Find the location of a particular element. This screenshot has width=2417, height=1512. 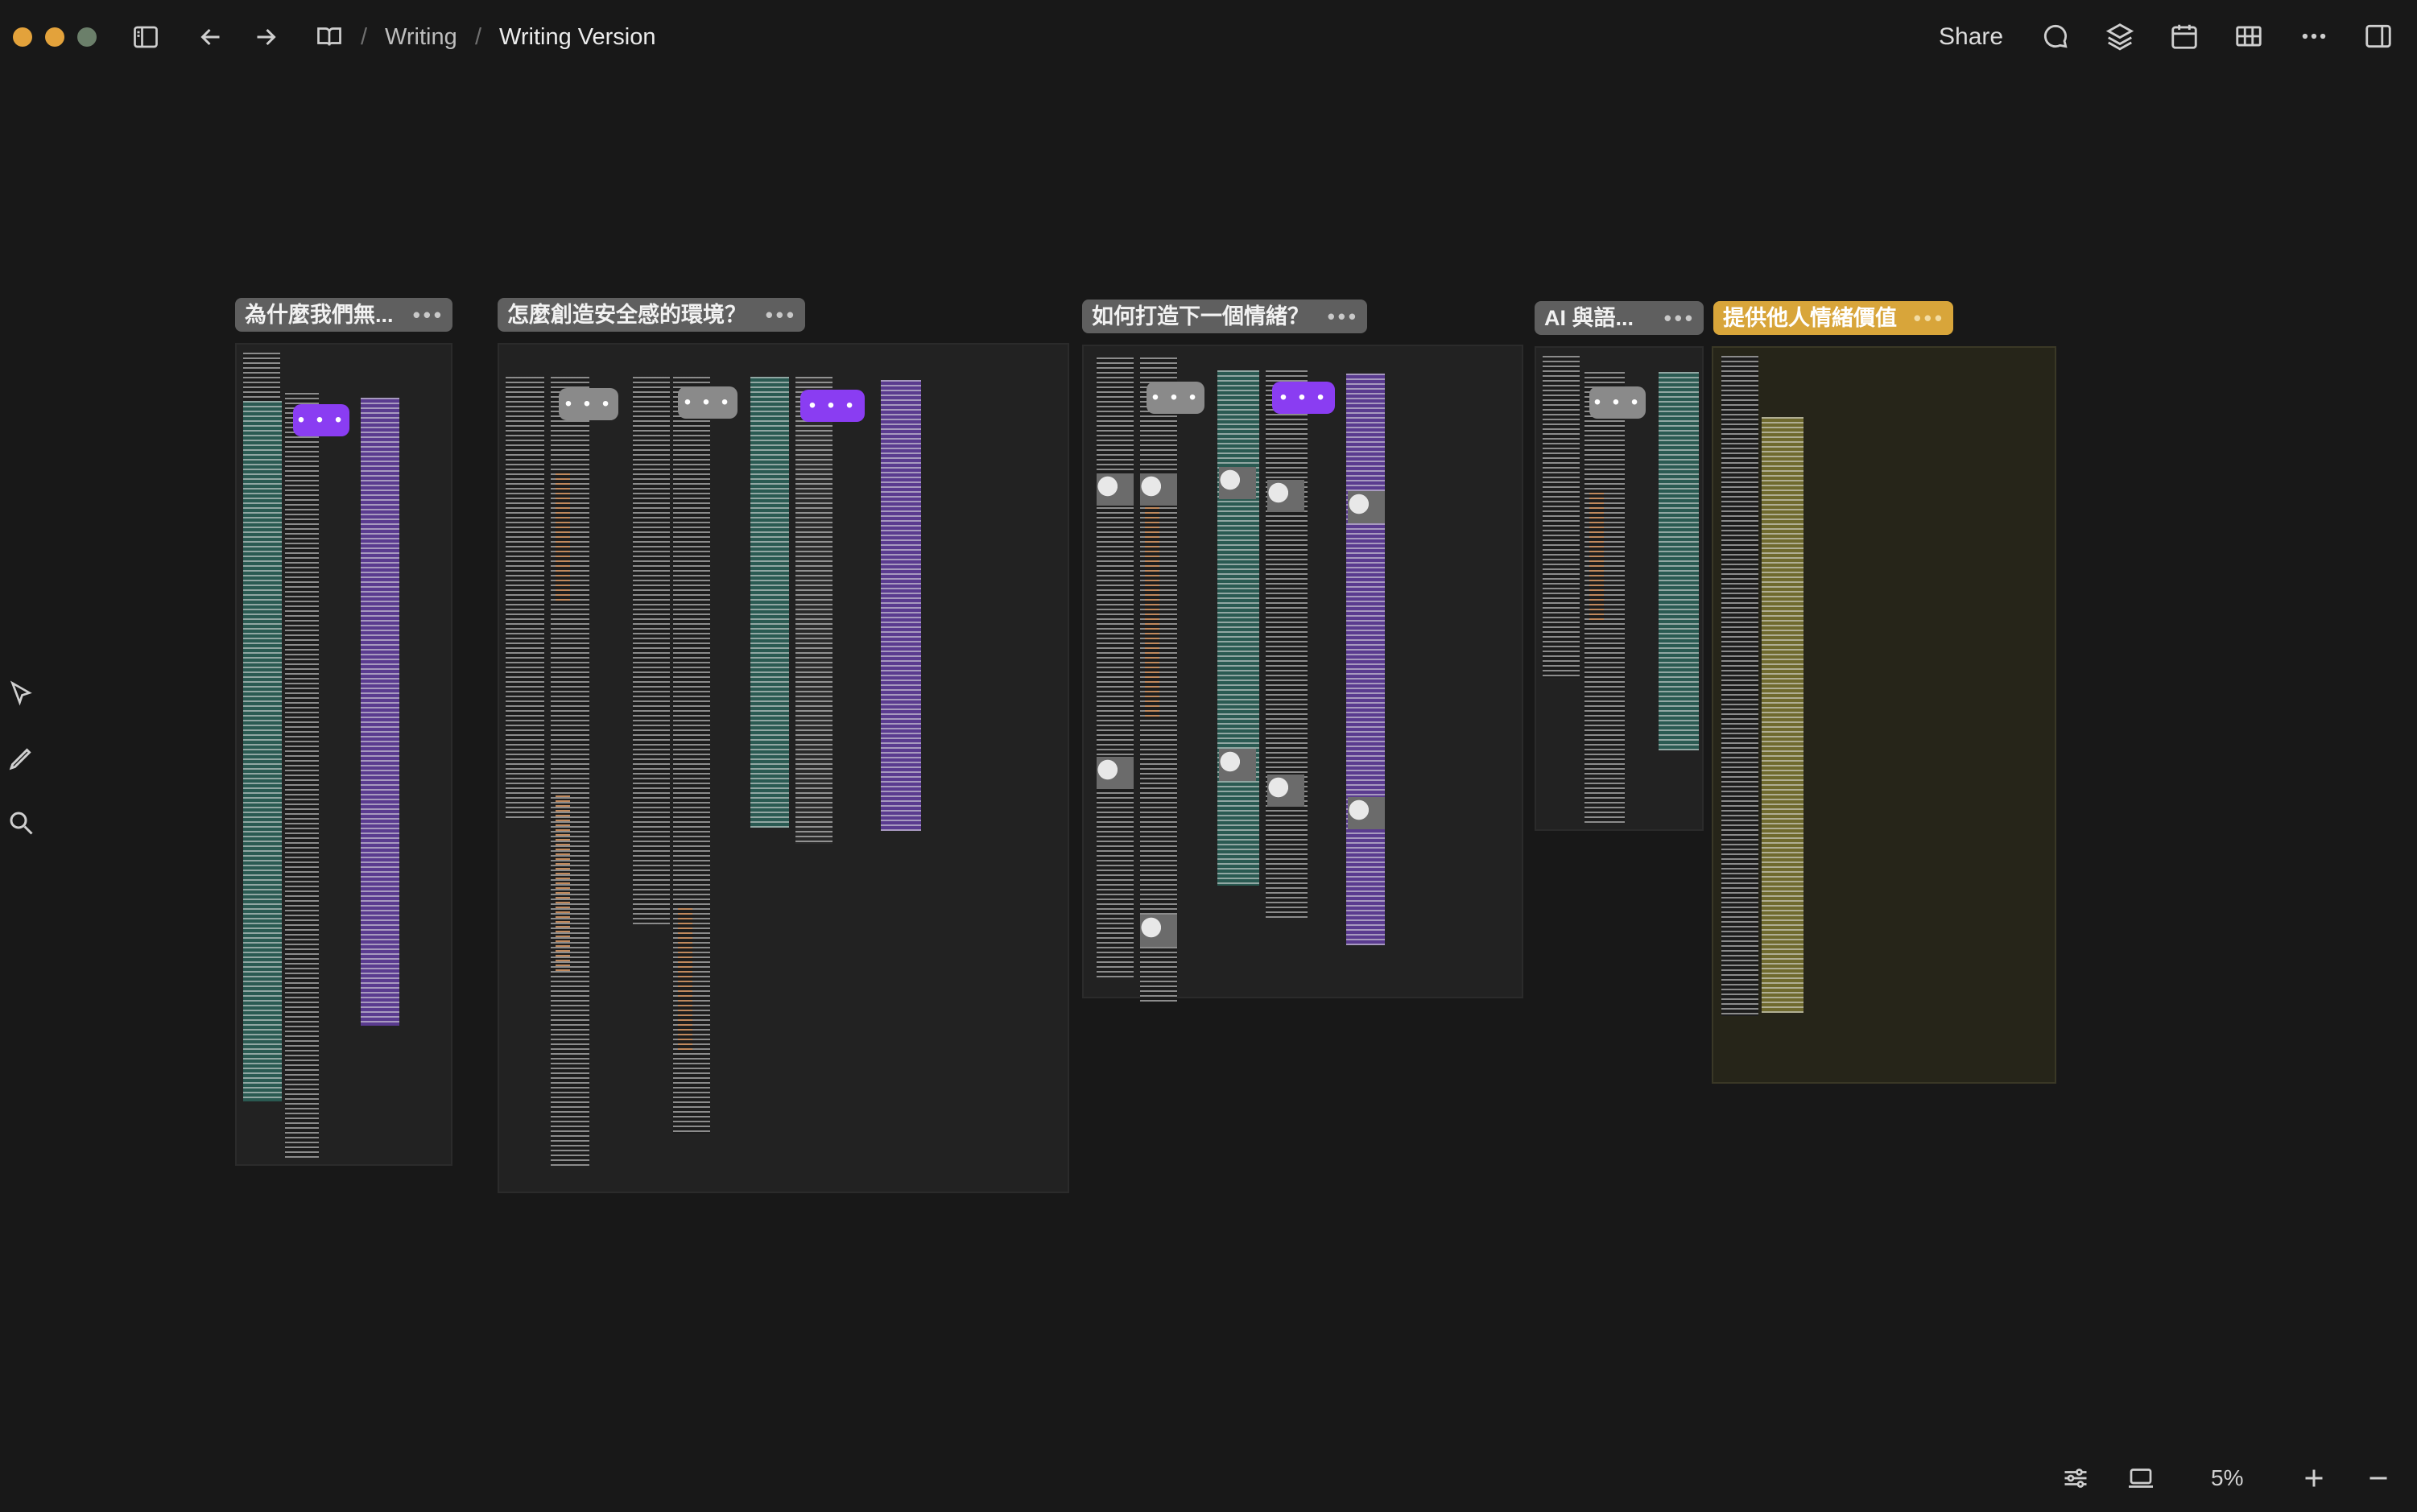

layers-icon is located at coordinates (2120, 36).